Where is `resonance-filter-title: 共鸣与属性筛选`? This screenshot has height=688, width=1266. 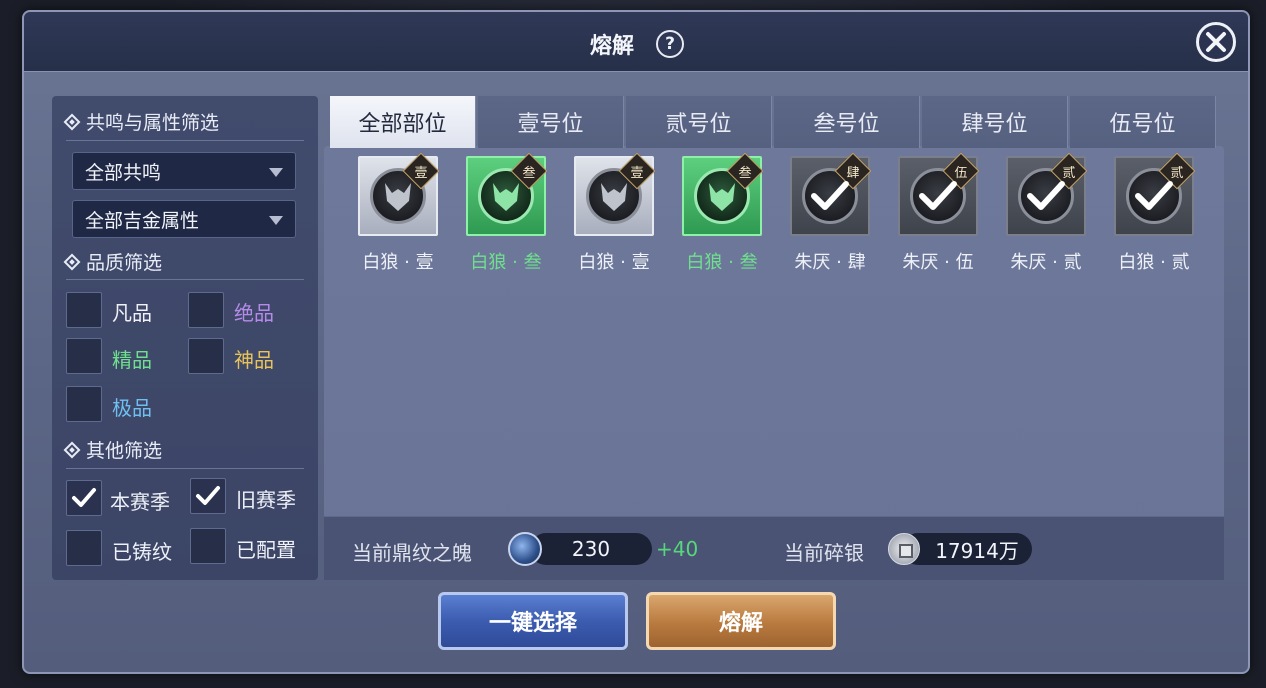
resonance-filter-title: 共鸣与属性筛选 is located at coordinates (153, 123).